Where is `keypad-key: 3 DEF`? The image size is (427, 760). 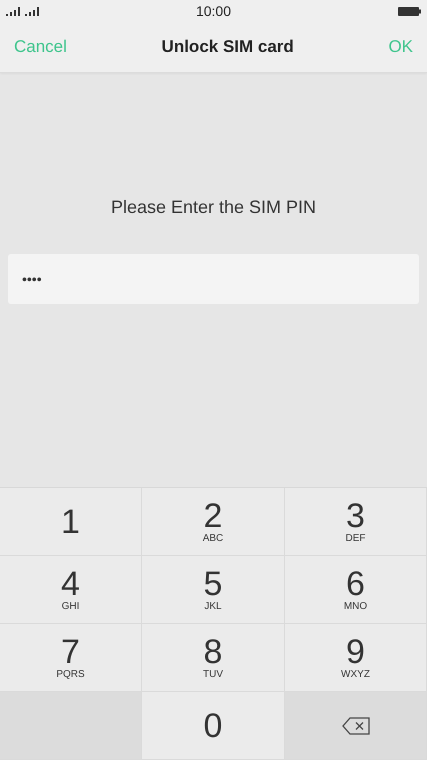 keypad-key: 3 DEF is located at coordinates (356, 522).